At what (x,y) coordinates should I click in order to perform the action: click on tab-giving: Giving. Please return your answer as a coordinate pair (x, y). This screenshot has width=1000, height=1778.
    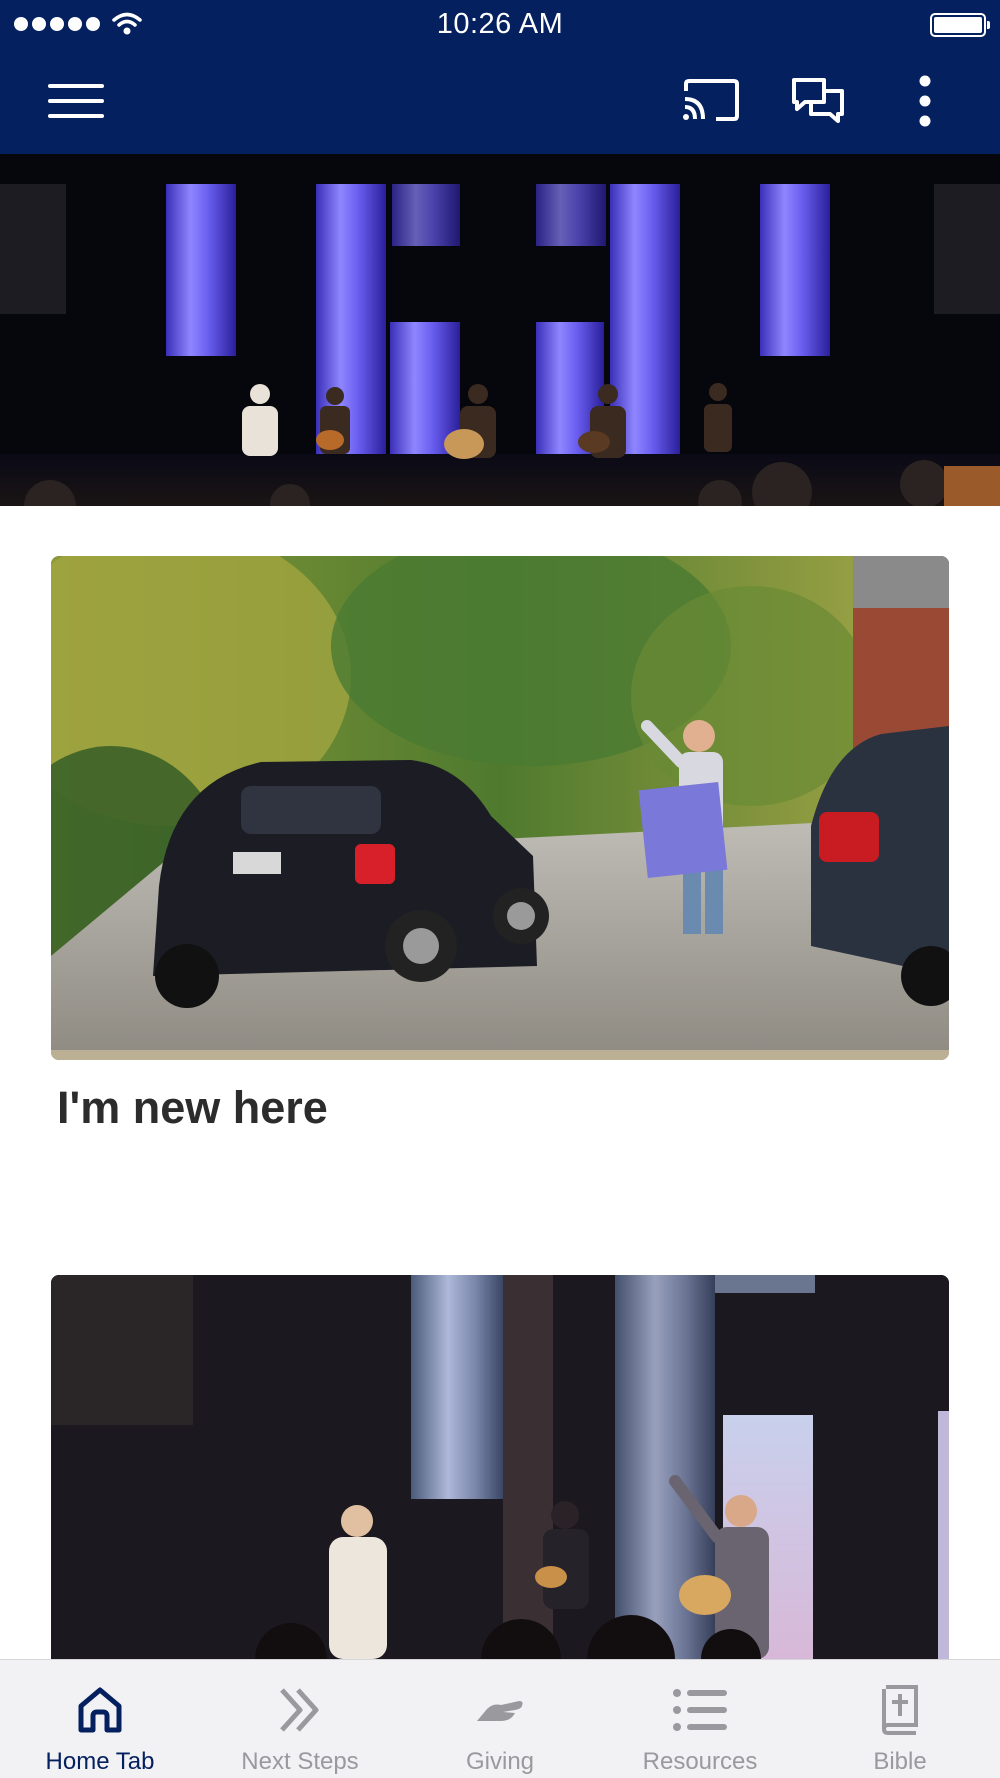
    Looking at the image, I should click on (500, 1719).